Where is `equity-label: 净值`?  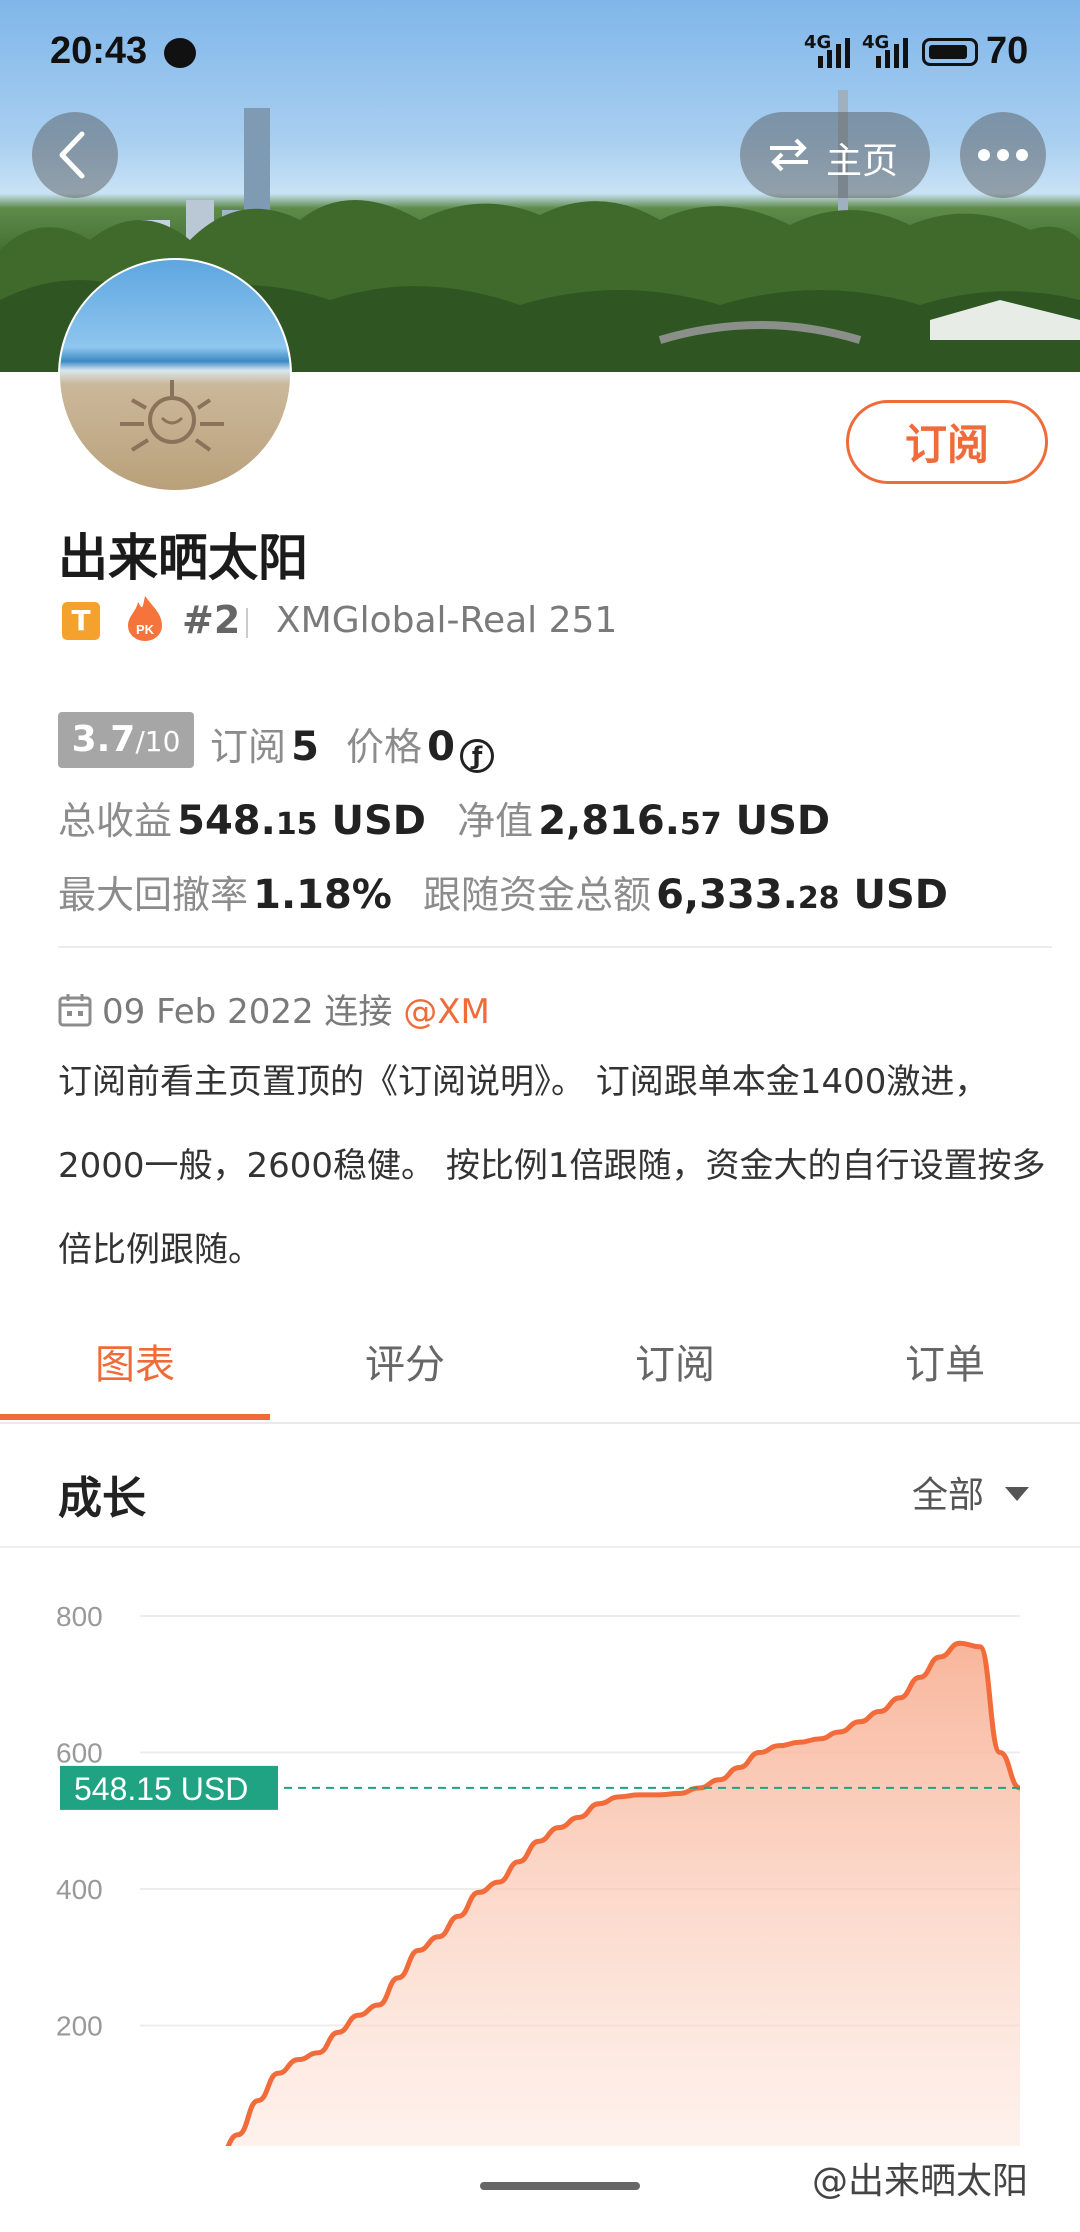 equity-label: 净值 is located at coordinates (495, 821).